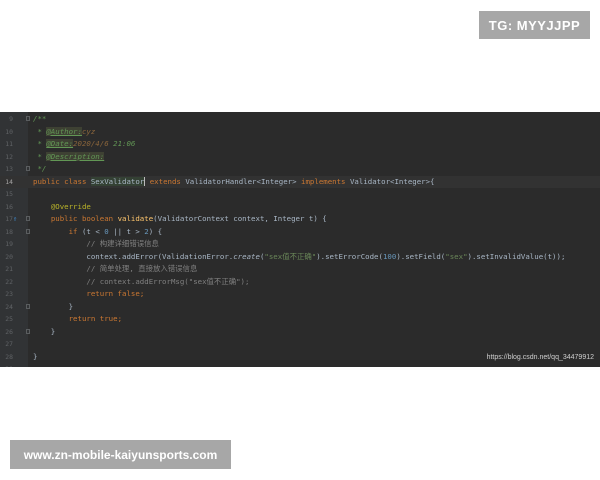 The height and width of the screenshot is (480, 600). Describe the element at coordinates (9, 219) in the screenshot. I see `line-number: 17` at that location.